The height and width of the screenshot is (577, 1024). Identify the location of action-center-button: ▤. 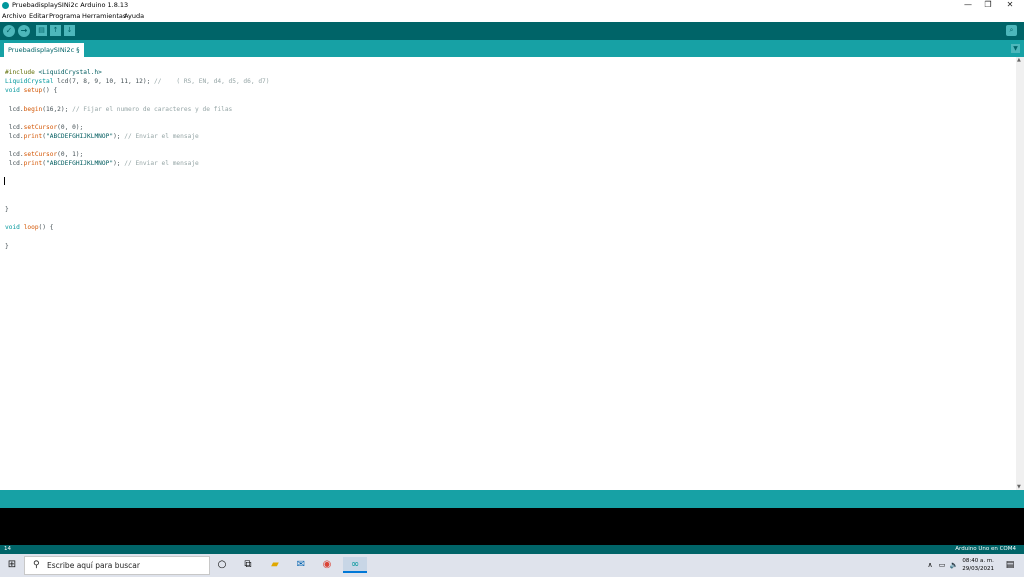
(1010, 565).